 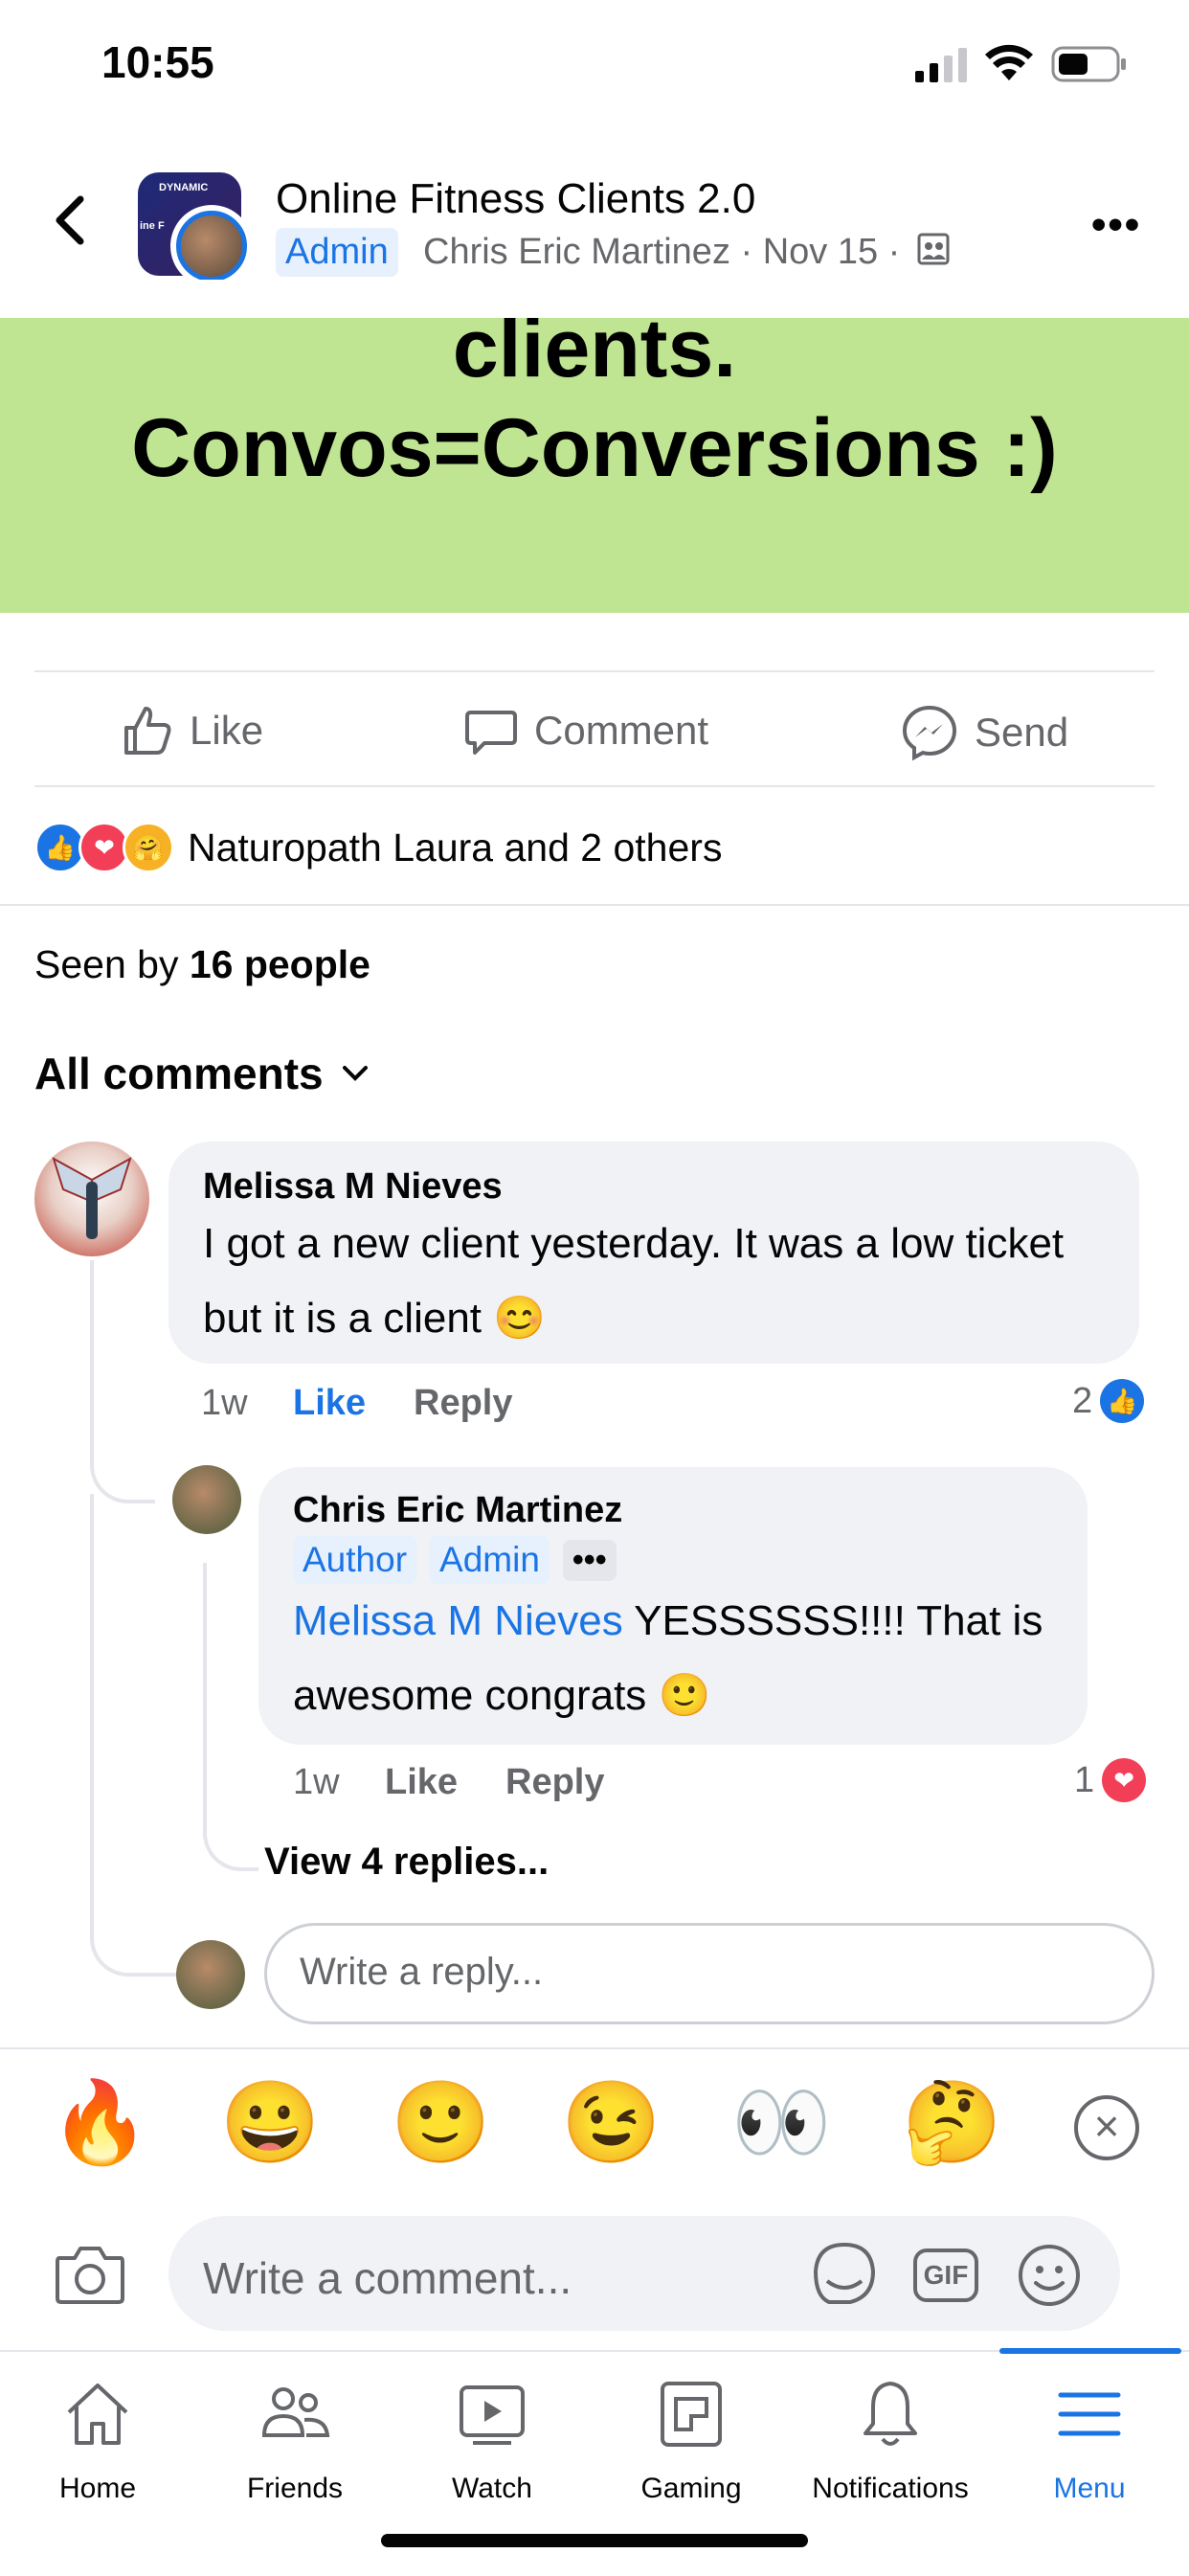 I want to click on smile-emoji-button: 🙂, so click(x=441, y=2122).